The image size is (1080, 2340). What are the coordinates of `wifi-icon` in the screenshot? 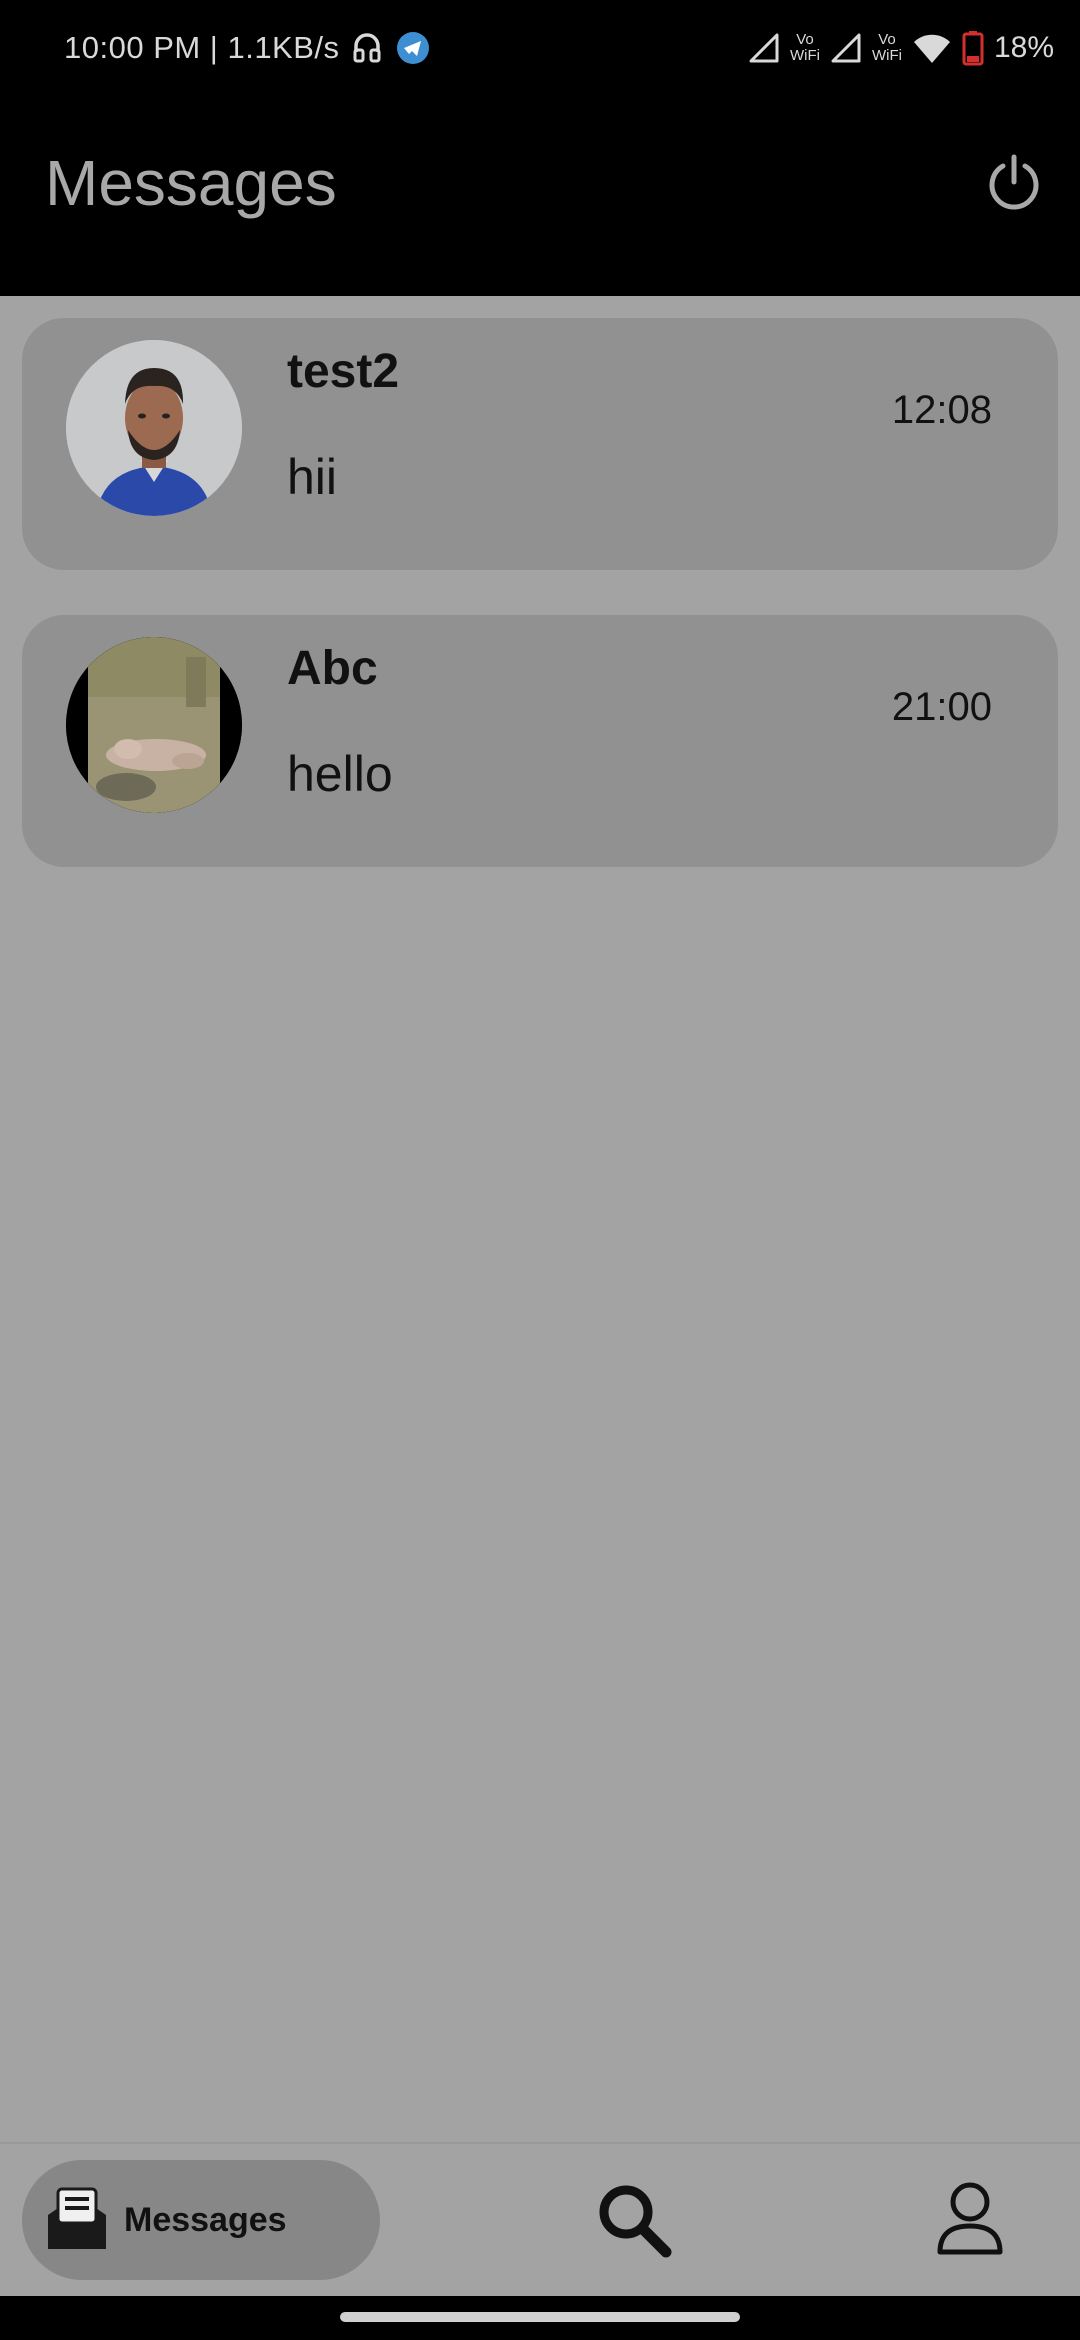 It's located at (931, 48).